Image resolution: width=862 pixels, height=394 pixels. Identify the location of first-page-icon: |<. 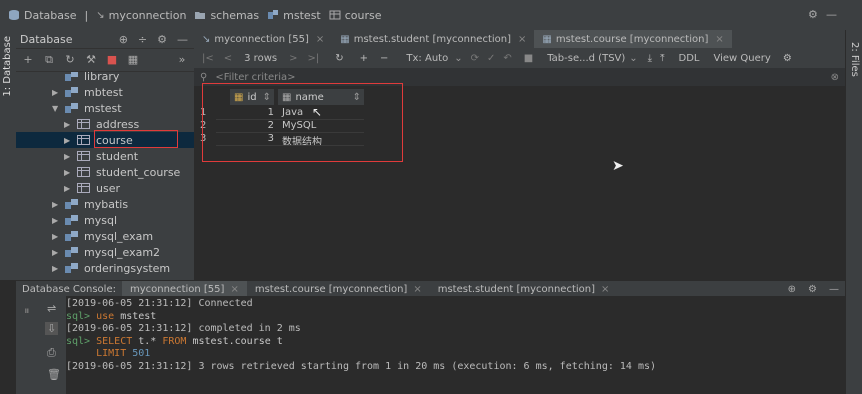
(208, 58).